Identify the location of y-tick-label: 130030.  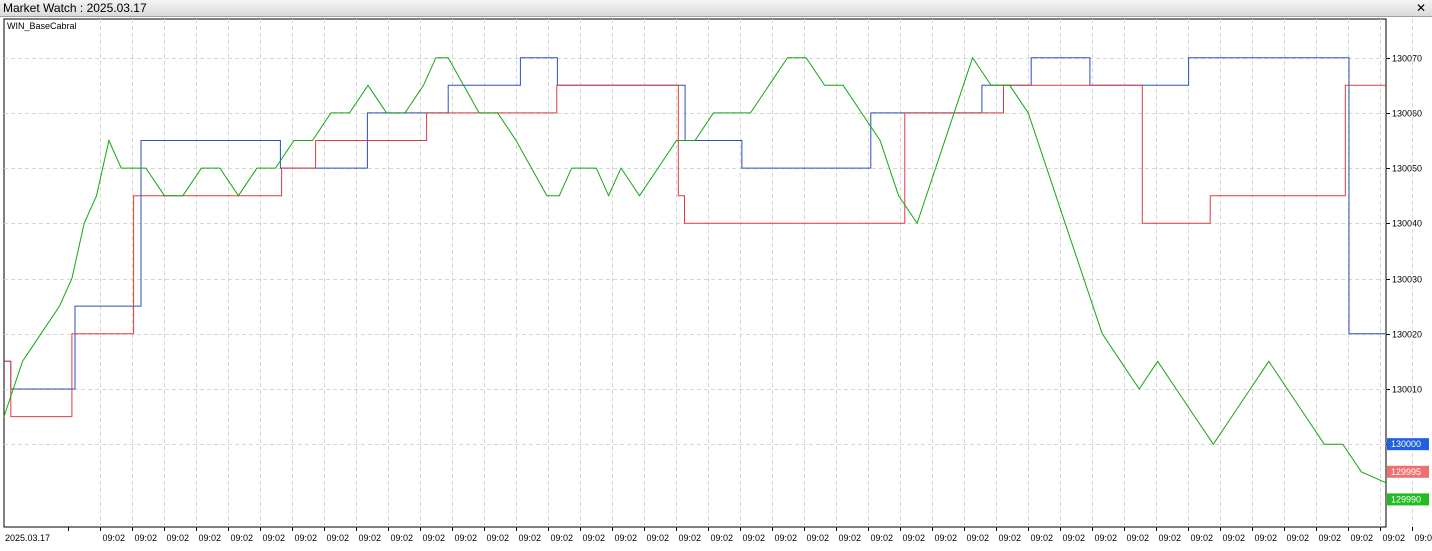
(1407, 280).